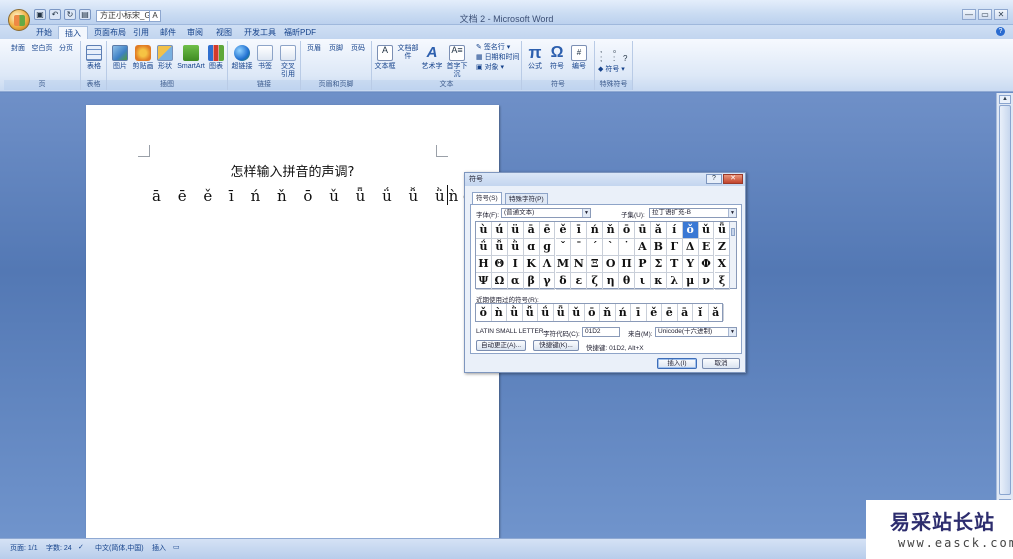 Image resolution: width=1013 pixels, height=559 pixels. What do you see at coordinates (674, 230) in the screenshot?
I see `symbol-cell: í` at bounding box center [674, 230].